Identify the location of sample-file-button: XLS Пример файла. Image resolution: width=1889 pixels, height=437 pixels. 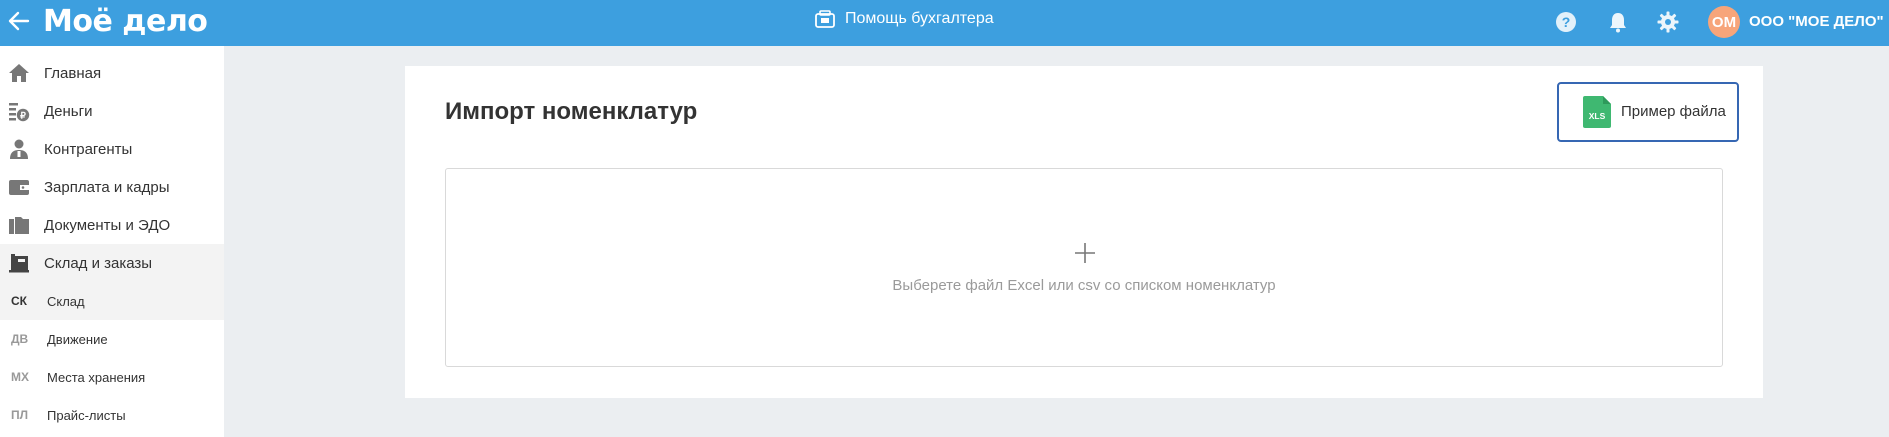
(1648, 112).